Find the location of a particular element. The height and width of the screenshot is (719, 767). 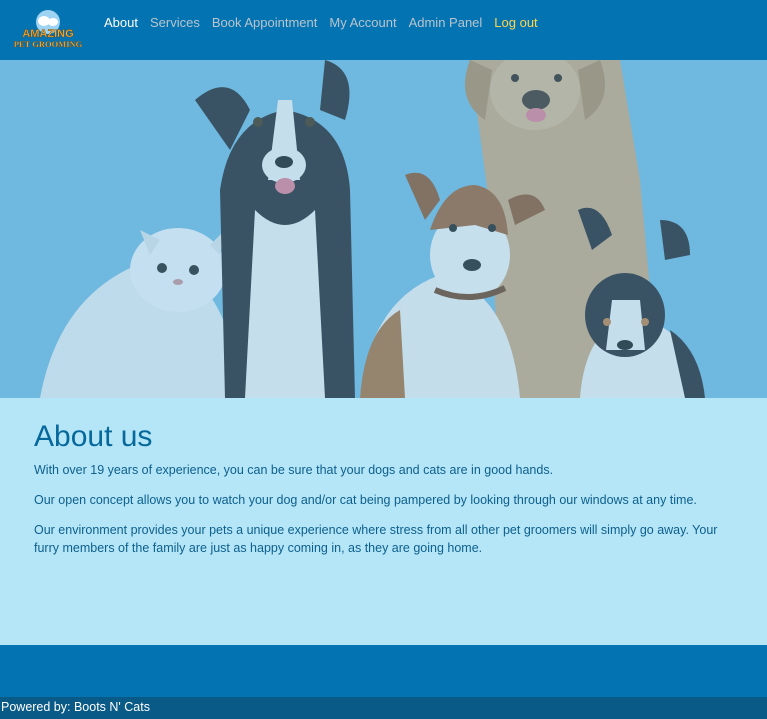

footer-band is located at coordinates (383, 671).